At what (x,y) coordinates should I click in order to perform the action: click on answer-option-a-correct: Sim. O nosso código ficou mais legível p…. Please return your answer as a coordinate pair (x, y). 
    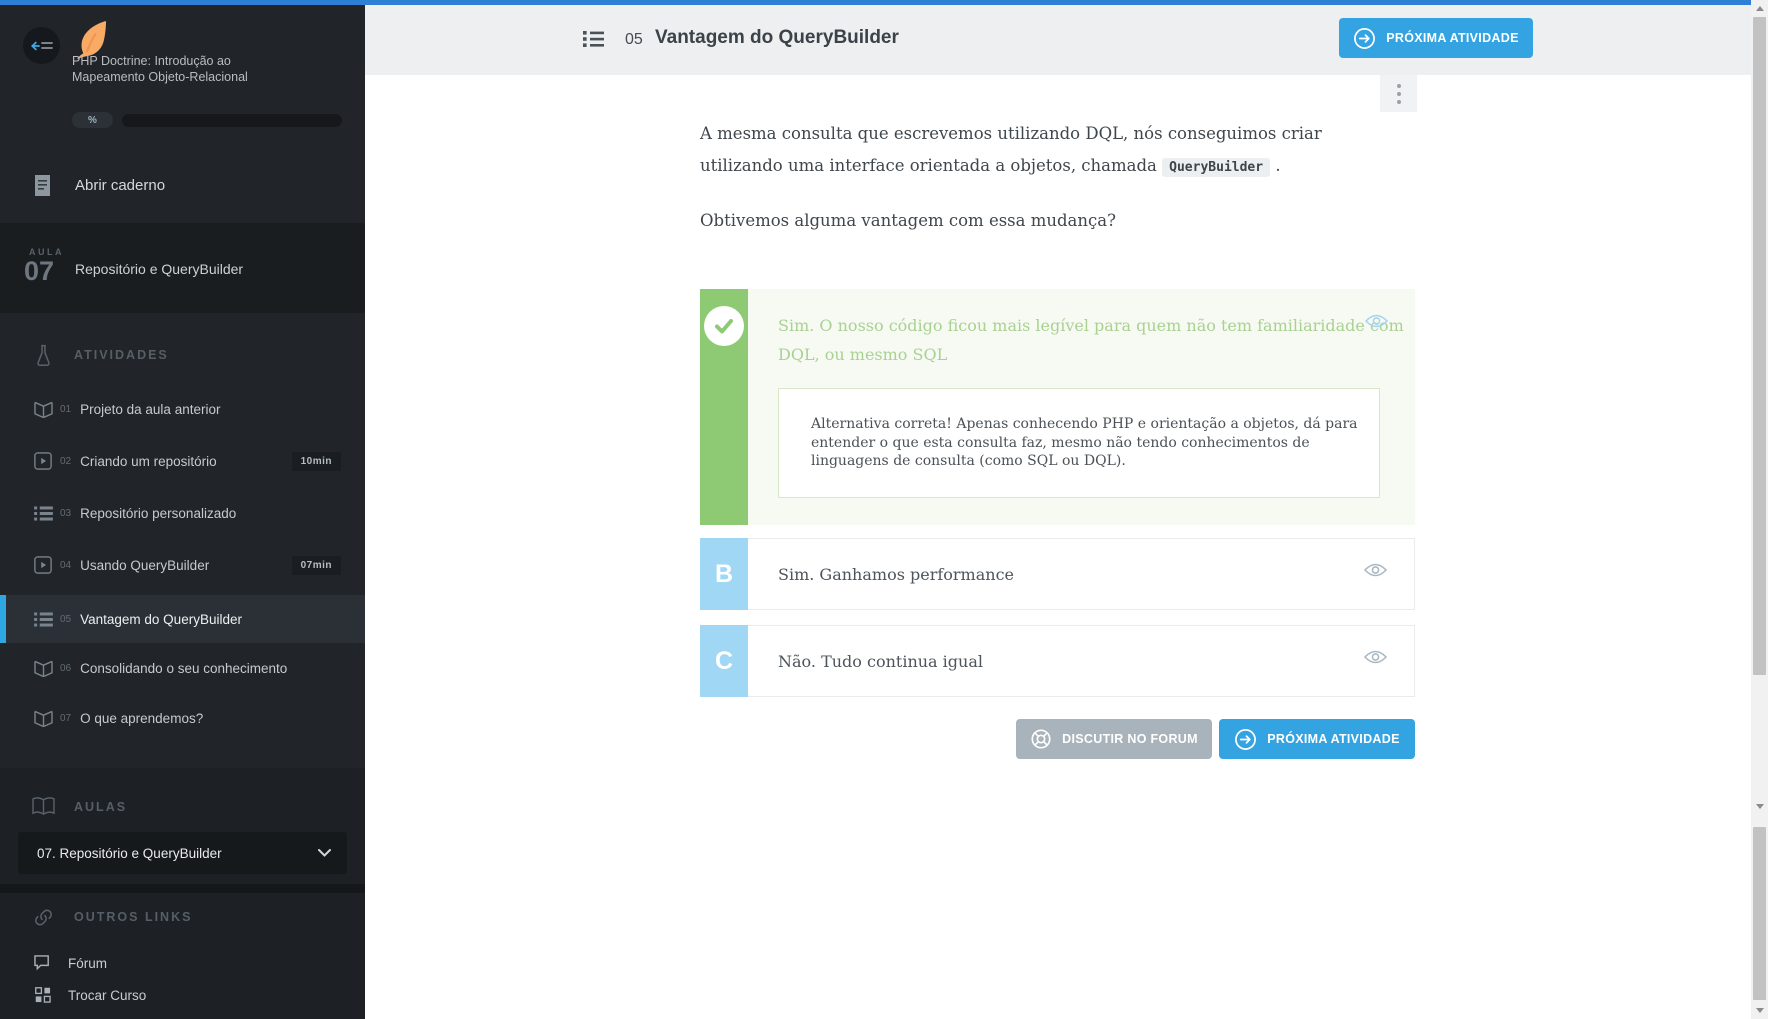
    Looking at the image, I should click on (1057, 407).